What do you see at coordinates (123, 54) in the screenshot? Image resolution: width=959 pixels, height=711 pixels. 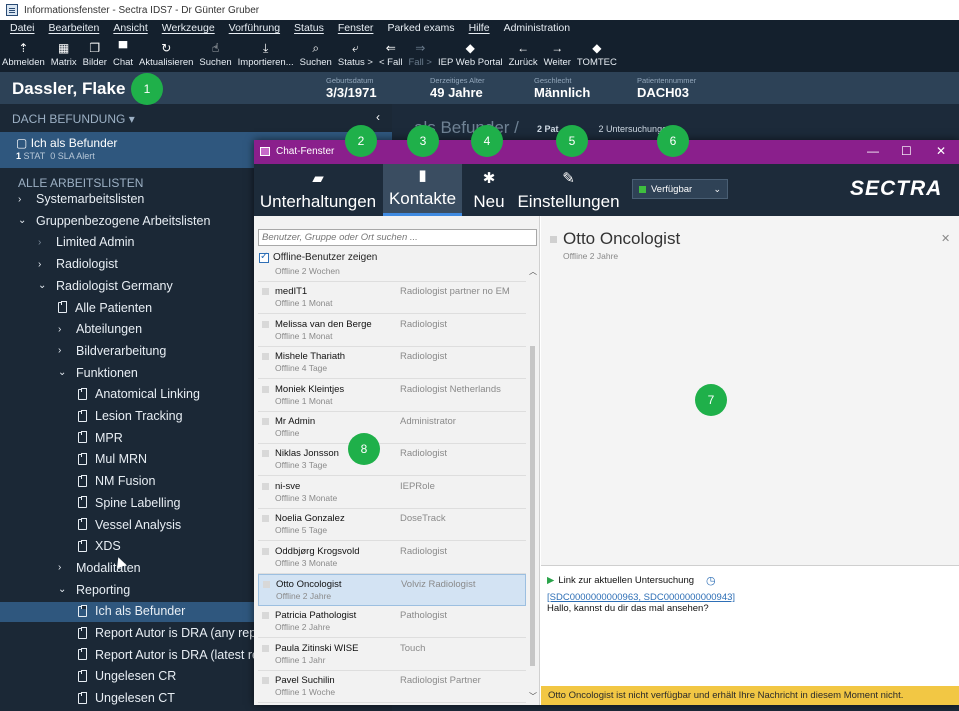 I see `toolbar-button-chat: ▀ Chat` at bounding box center [123, 54].